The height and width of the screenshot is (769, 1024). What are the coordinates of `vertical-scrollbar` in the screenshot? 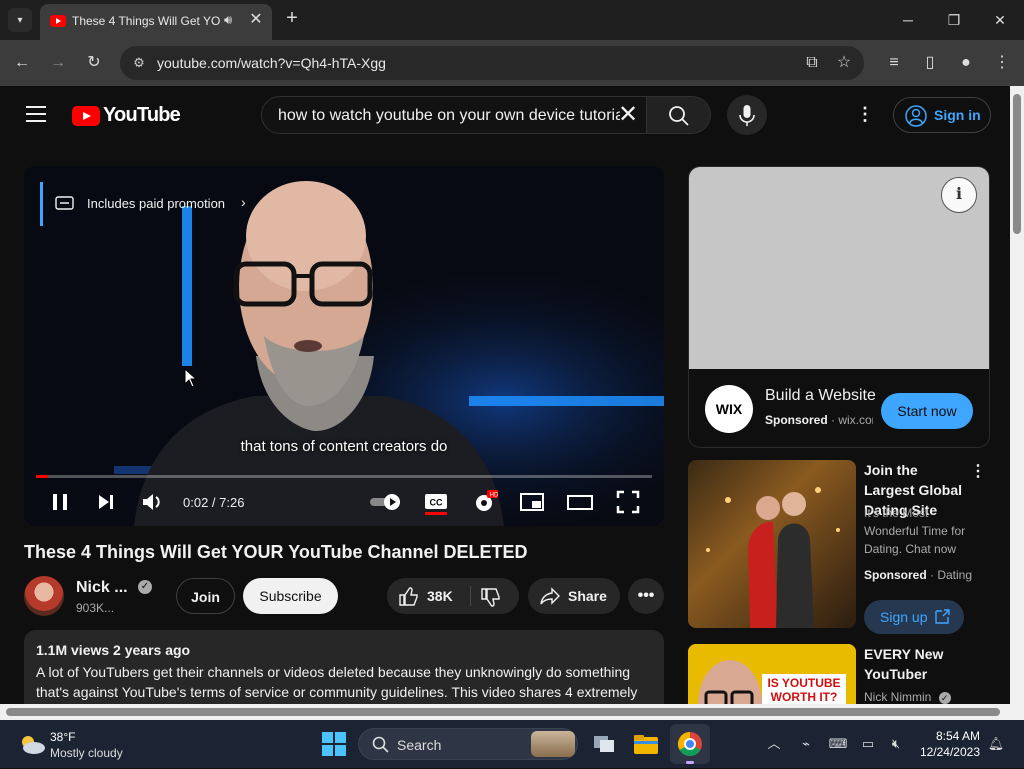 It's located at (1017, 395).